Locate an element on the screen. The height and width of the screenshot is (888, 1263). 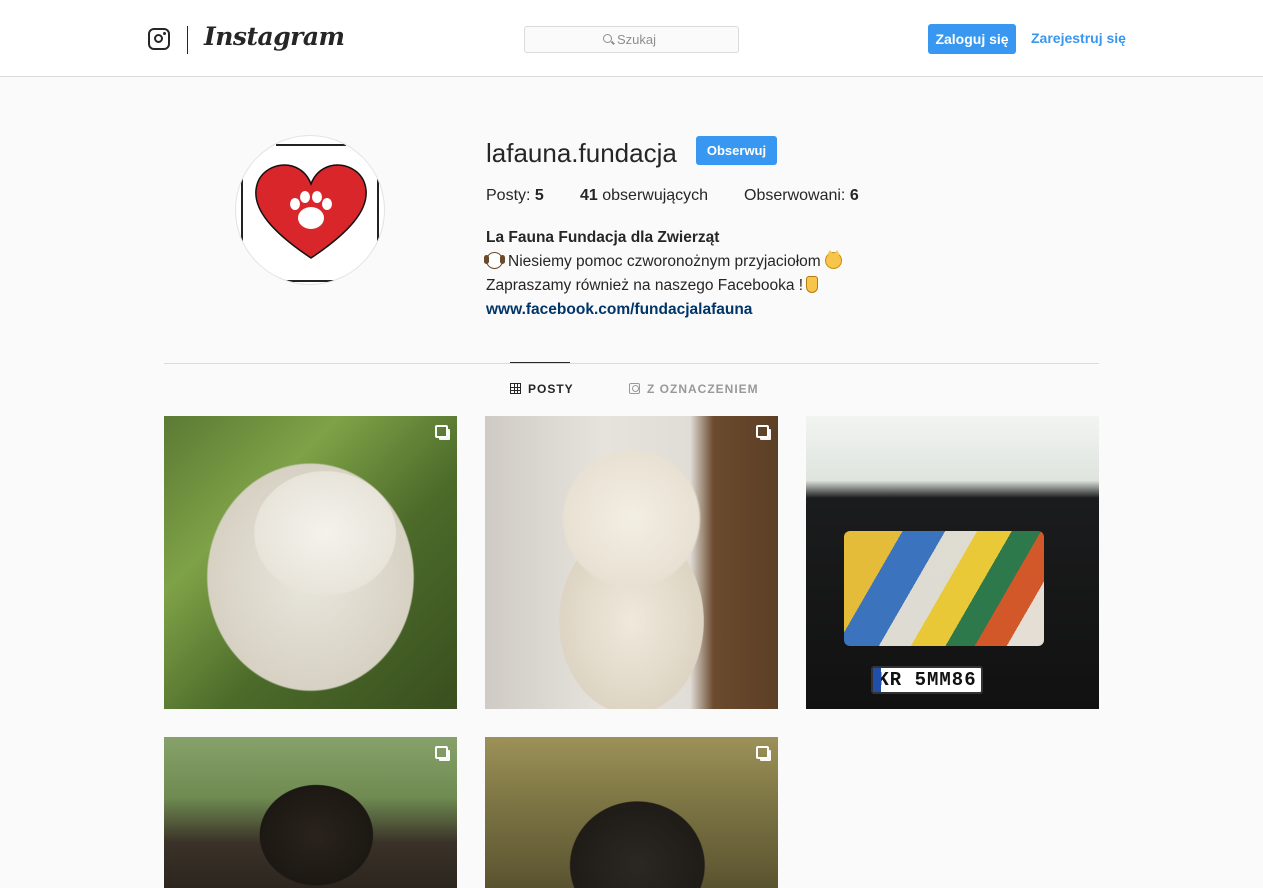
food-bags-graphic is located at coordinates (944, 588).